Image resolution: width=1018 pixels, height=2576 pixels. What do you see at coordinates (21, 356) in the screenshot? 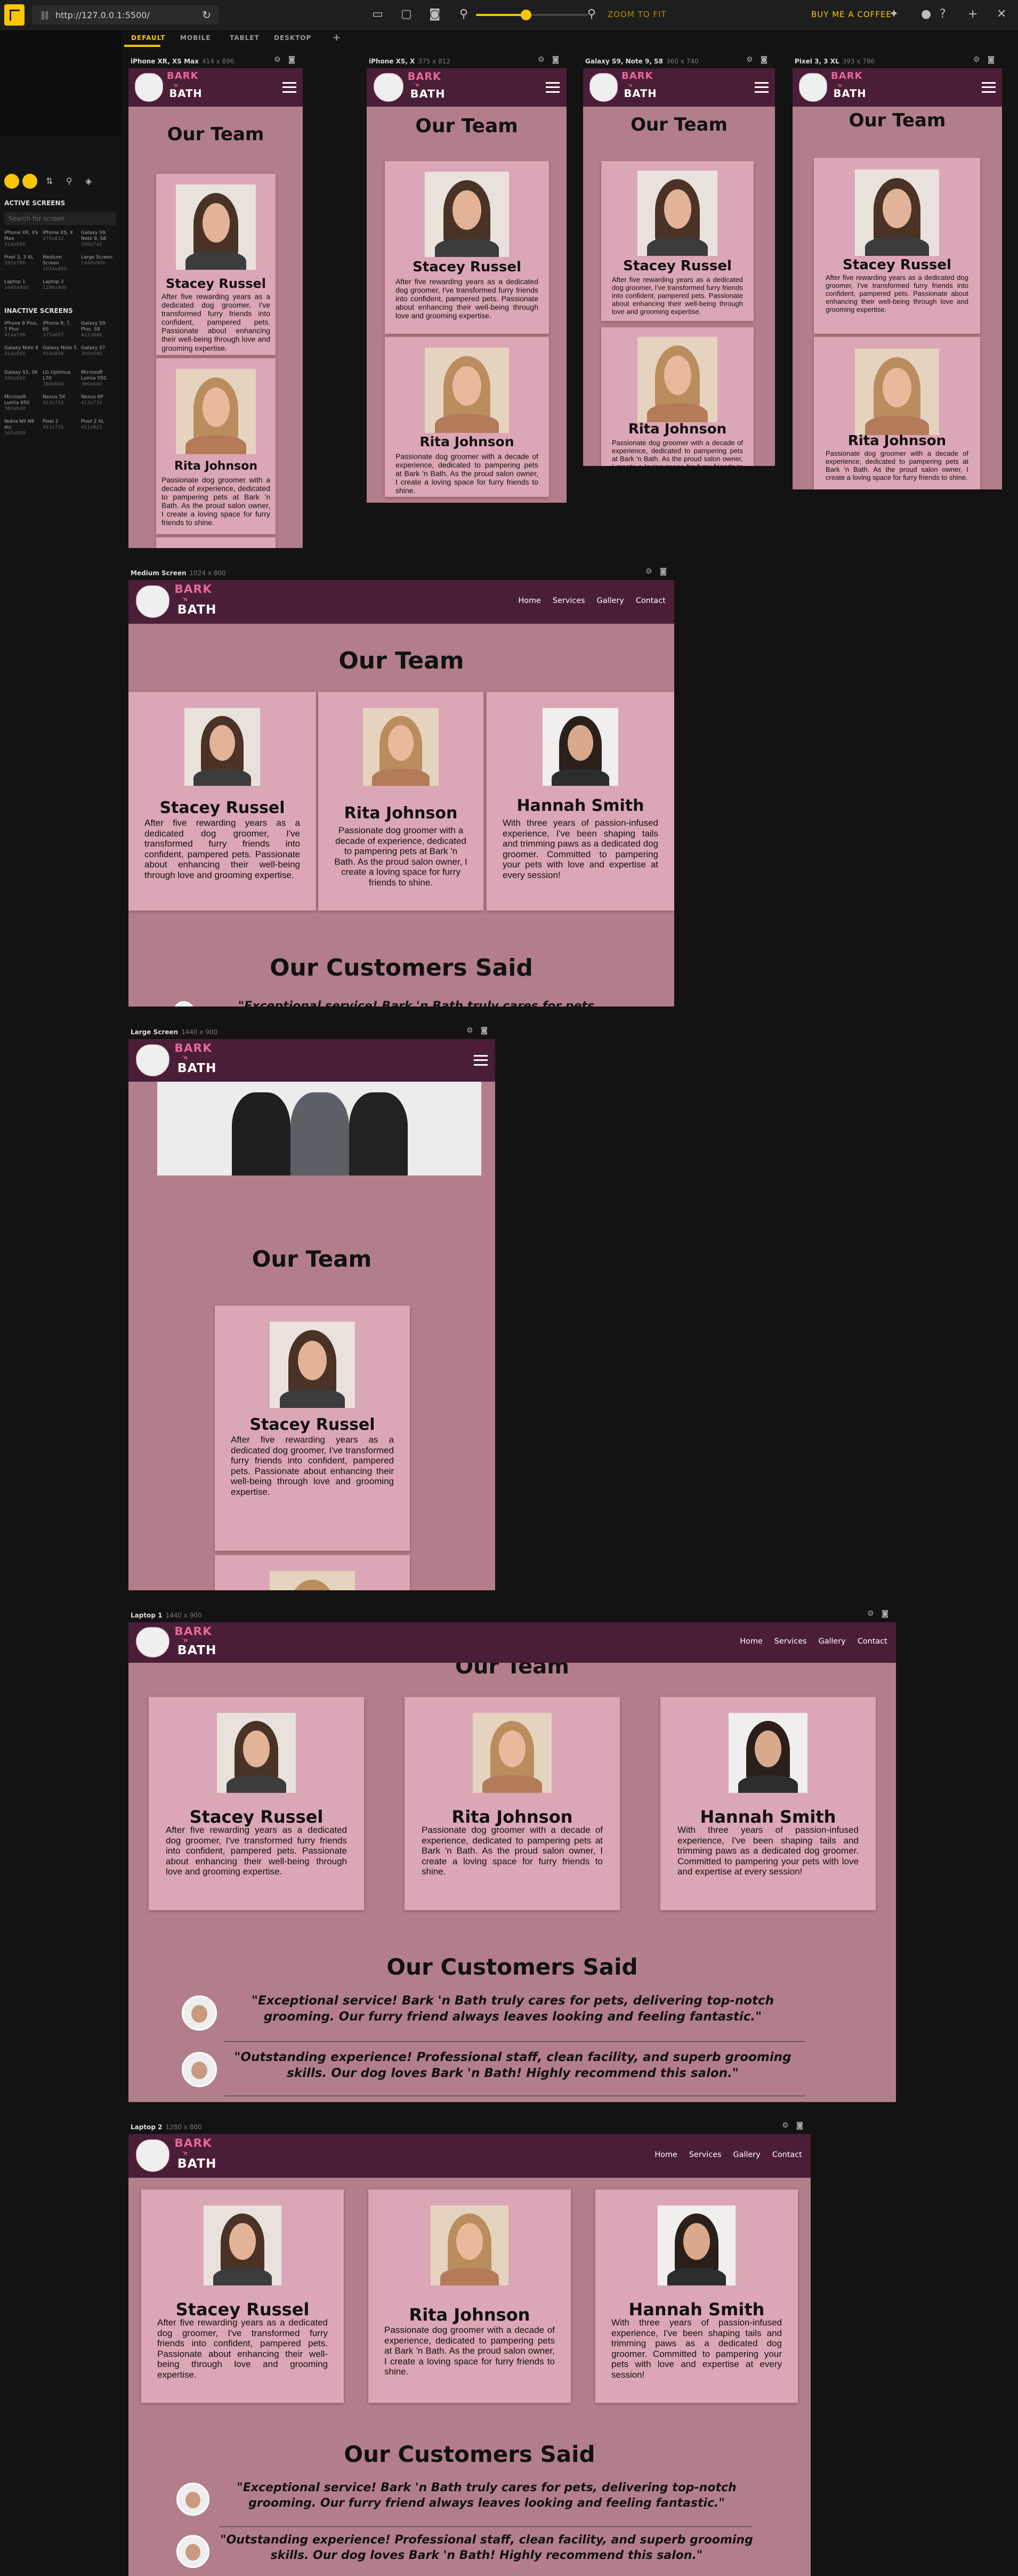
I see `screen-list-item: Galaxy Note 8 414x846` at bounding box center [21, 356].